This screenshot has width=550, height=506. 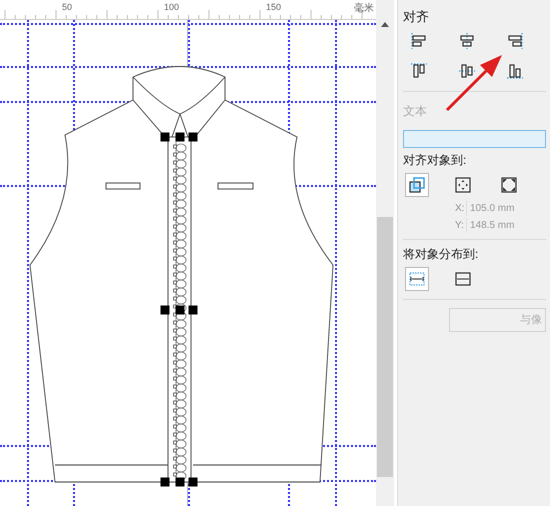 I want to click on scrollbar-thumb, so click(x=385, y=347).